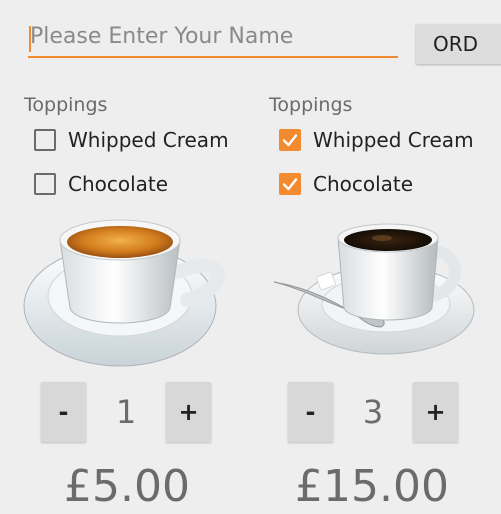 This screenshot has width=501, height=514. I want to click on topping-whipped-cream-left: Whipped Cream, so click(139, 140).